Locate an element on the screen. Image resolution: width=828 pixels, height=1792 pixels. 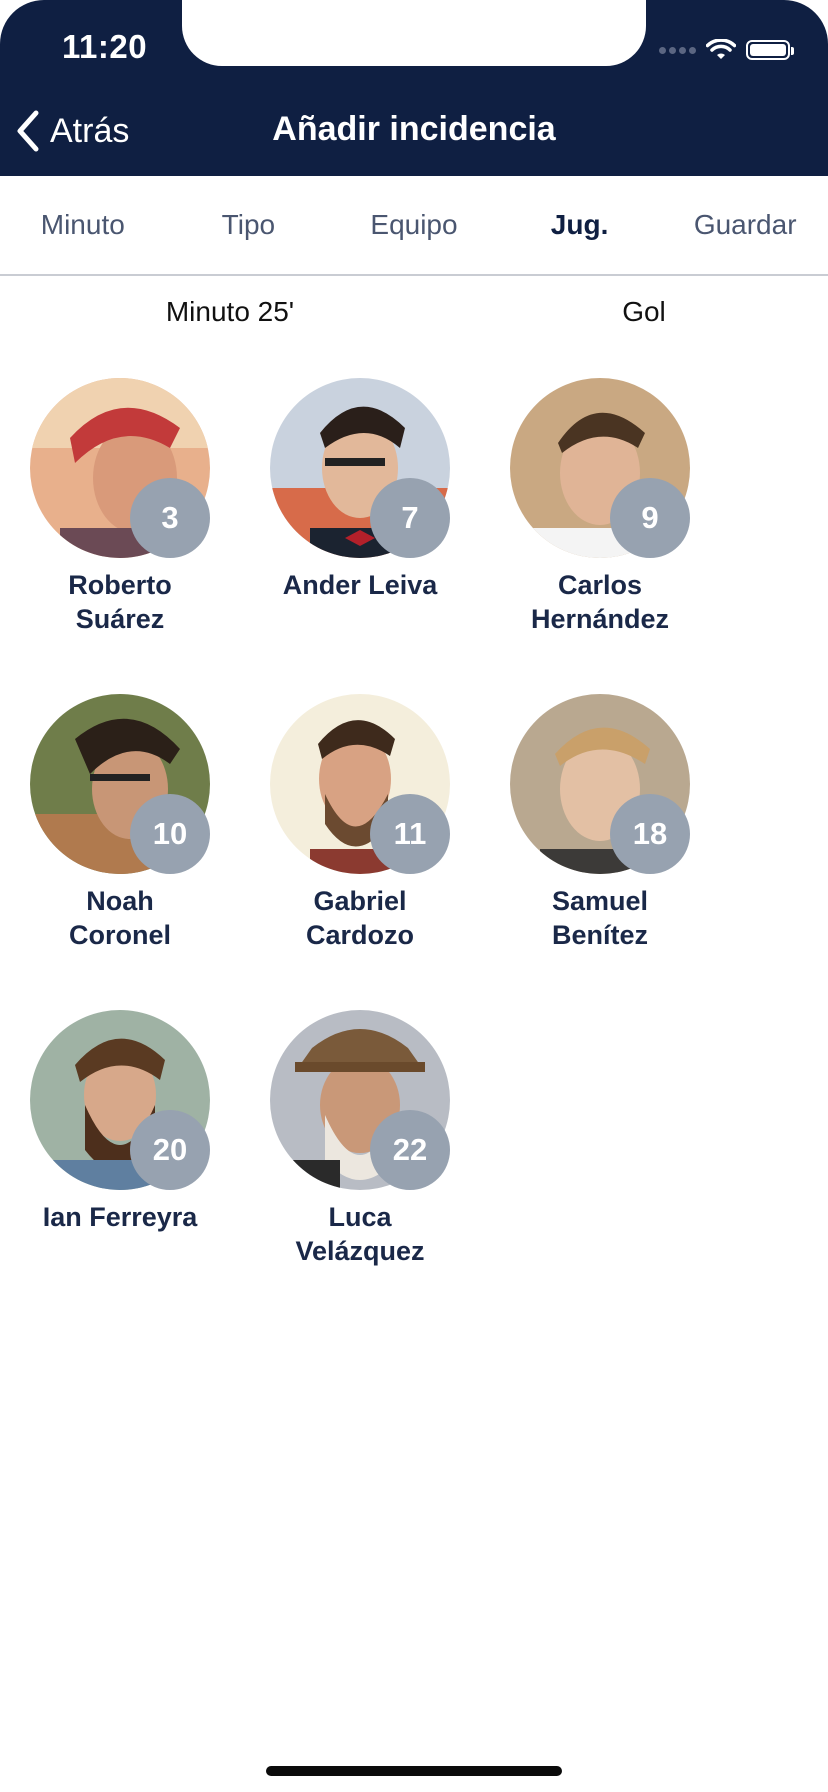
tab-minuto: Minuto is located at coordinates (83, 225).